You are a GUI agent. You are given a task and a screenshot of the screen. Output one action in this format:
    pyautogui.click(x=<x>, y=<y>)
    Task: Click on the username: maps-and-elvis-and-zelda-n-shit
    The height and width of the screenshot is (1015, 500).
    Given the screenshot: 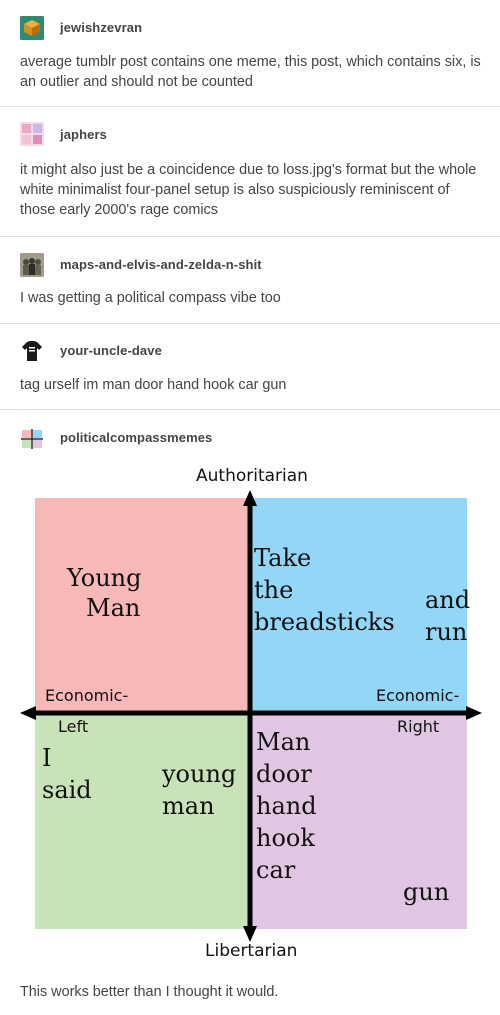 What is the action you would take?
    pyautogui.click(x=161, y=264)
    